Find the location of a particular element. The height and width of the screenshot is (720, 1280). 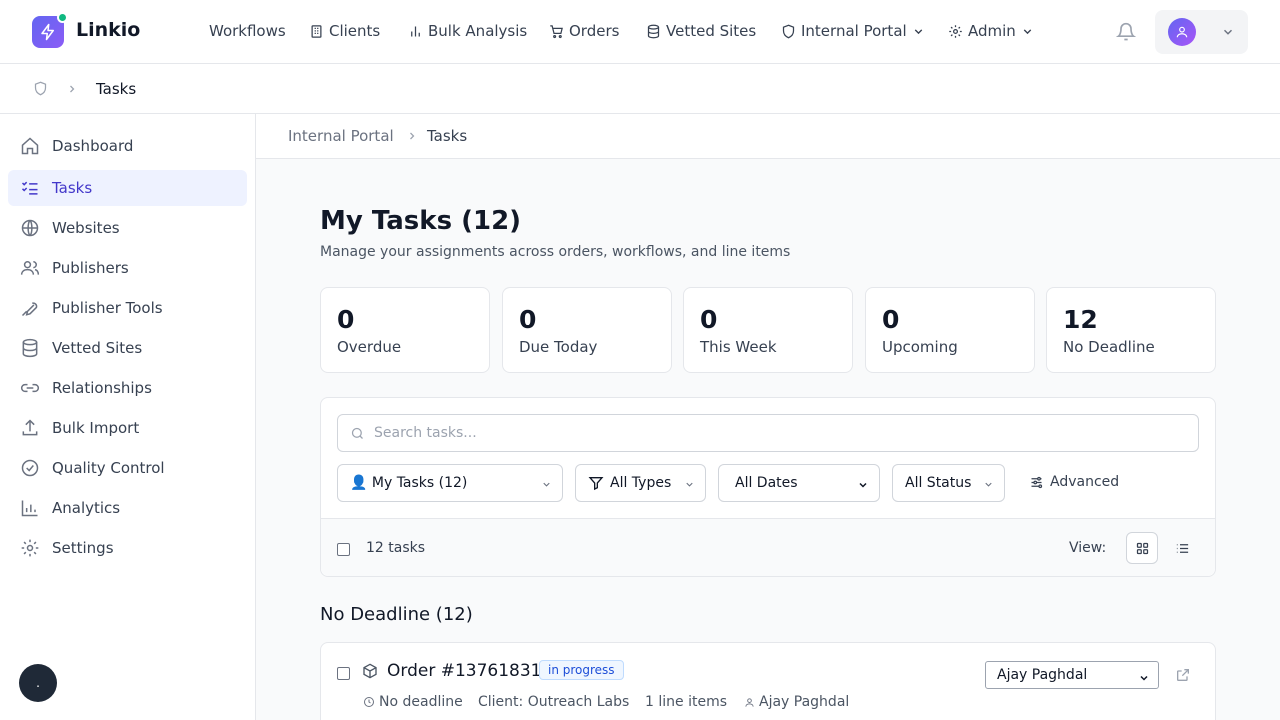

sidebar-item-dashboard: Dashboard is located at coordinates (127, 146).